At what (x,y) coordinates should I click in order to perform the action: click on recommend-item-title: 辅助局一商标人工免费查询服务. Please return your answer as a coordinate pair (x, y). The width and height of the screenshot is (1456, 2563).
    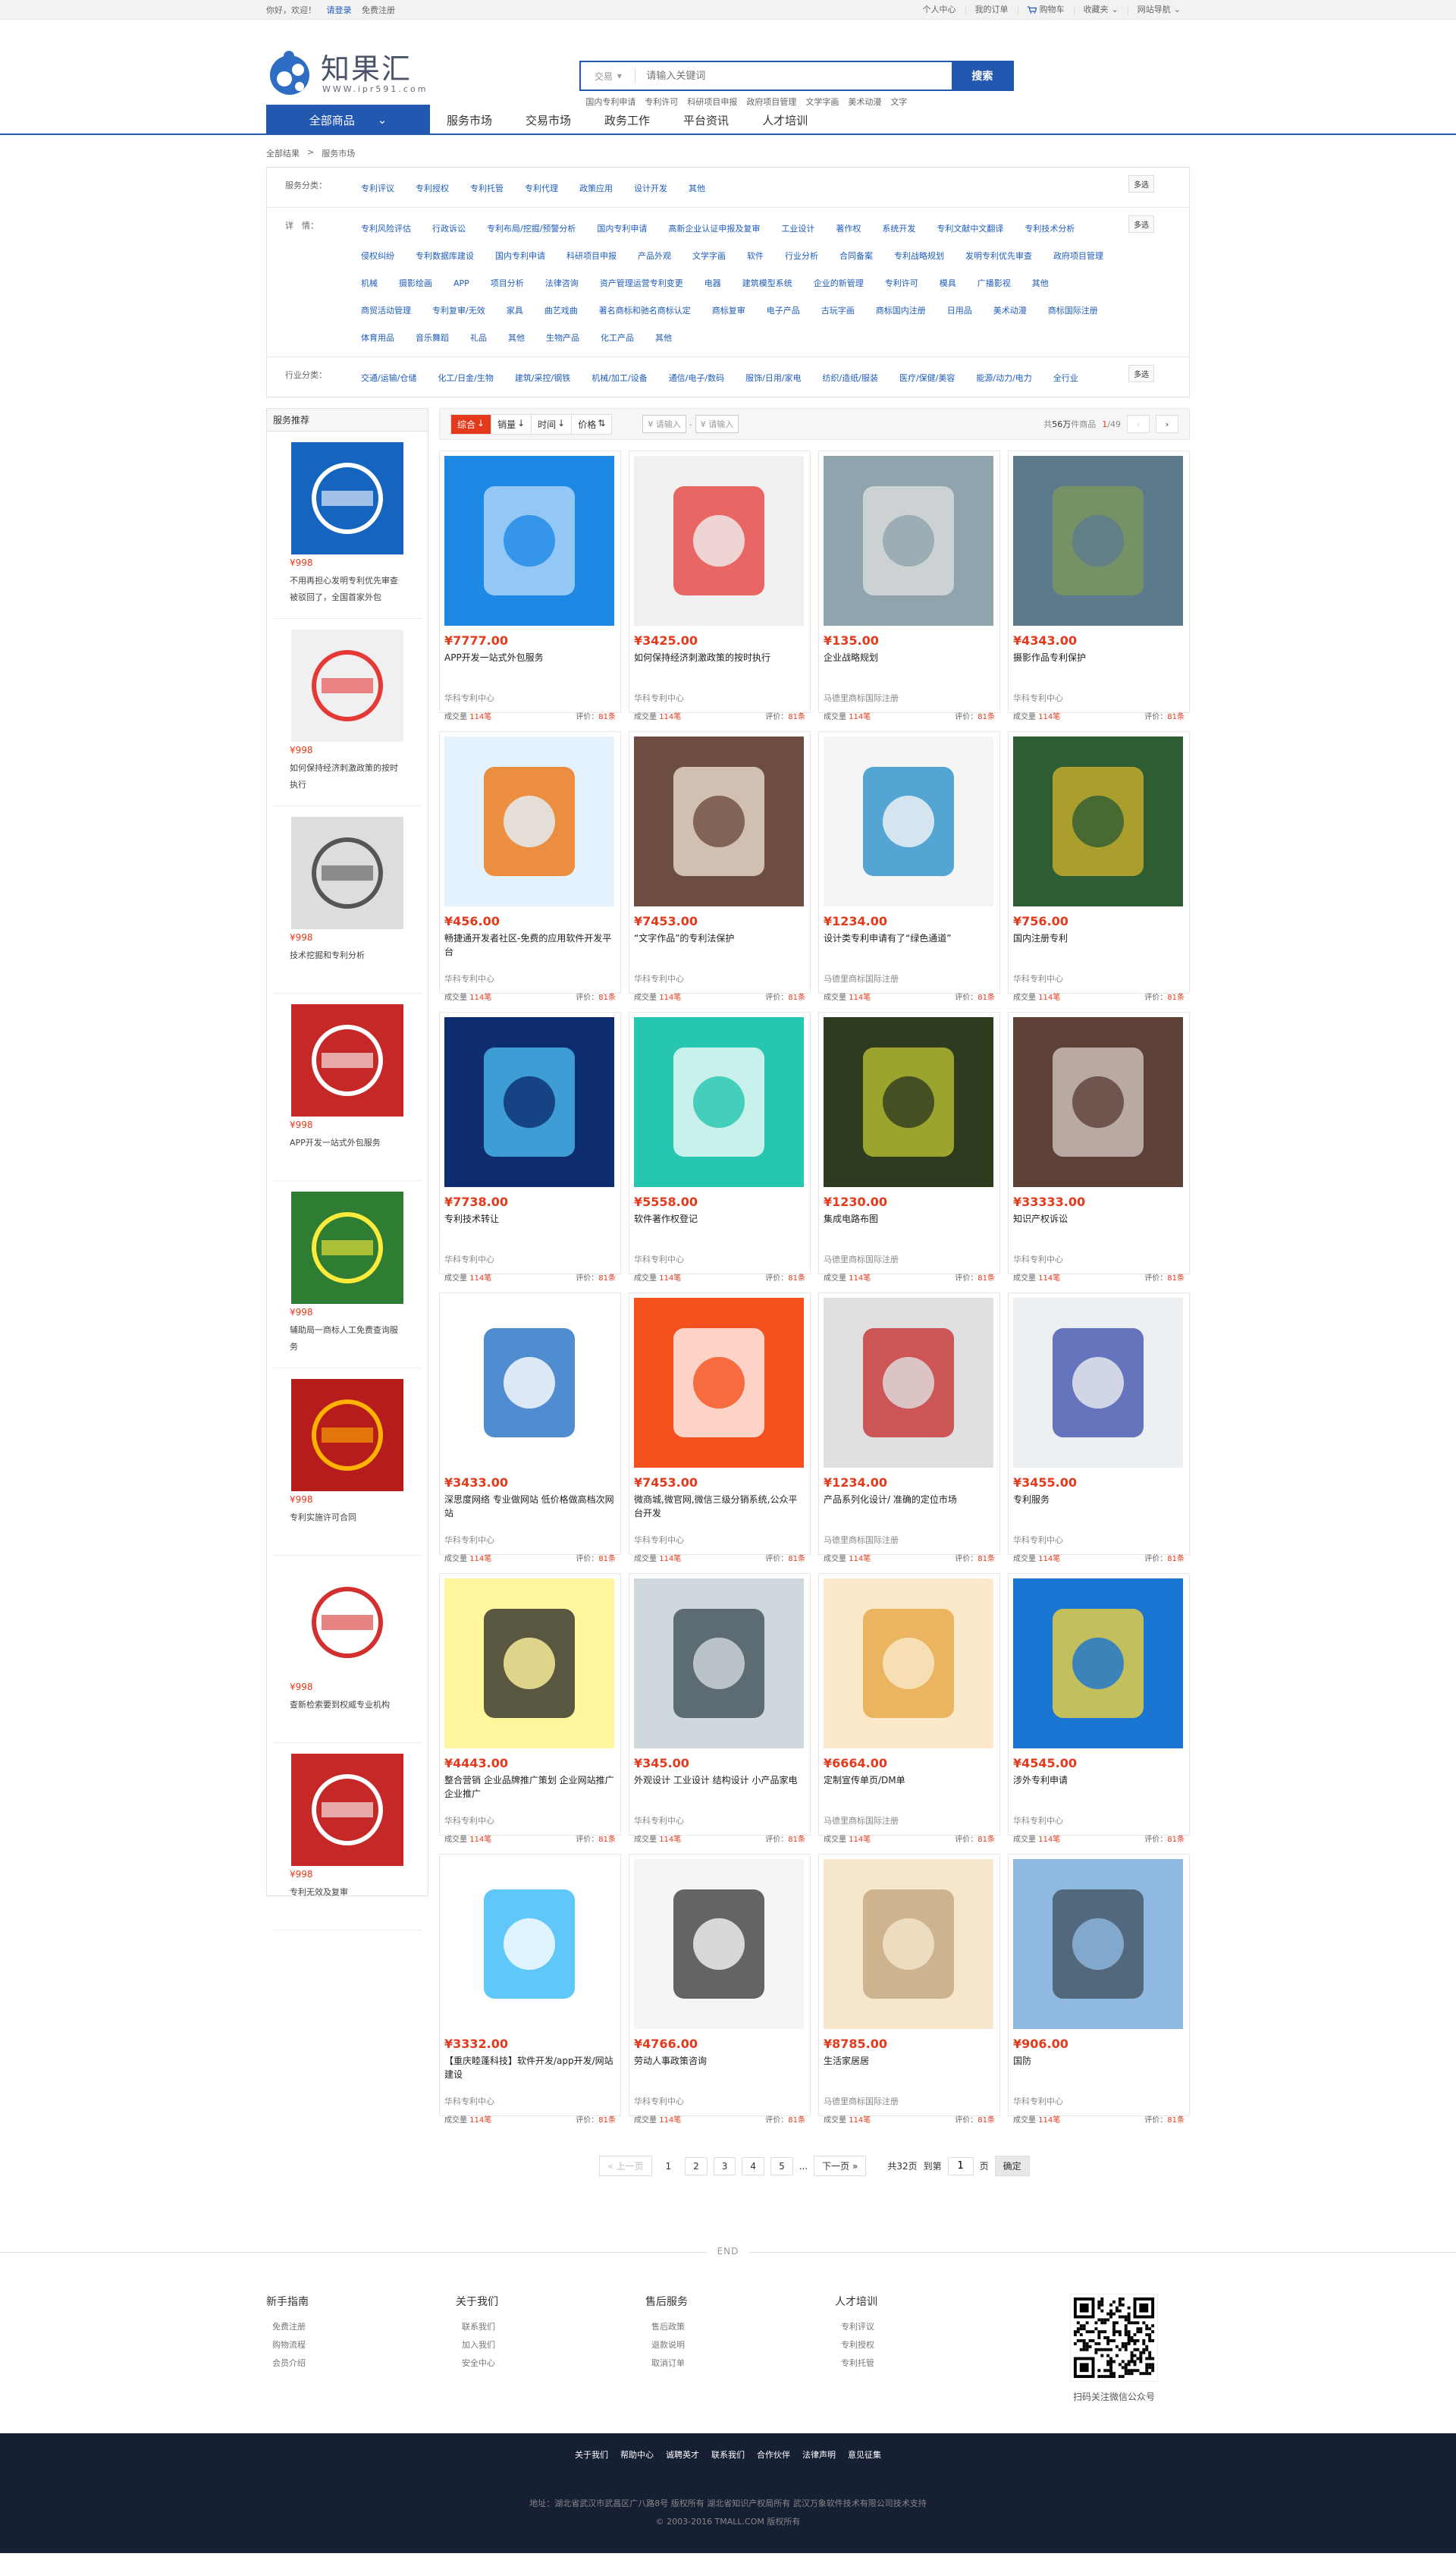
    Looking at the image, I should click on (347, 1339).